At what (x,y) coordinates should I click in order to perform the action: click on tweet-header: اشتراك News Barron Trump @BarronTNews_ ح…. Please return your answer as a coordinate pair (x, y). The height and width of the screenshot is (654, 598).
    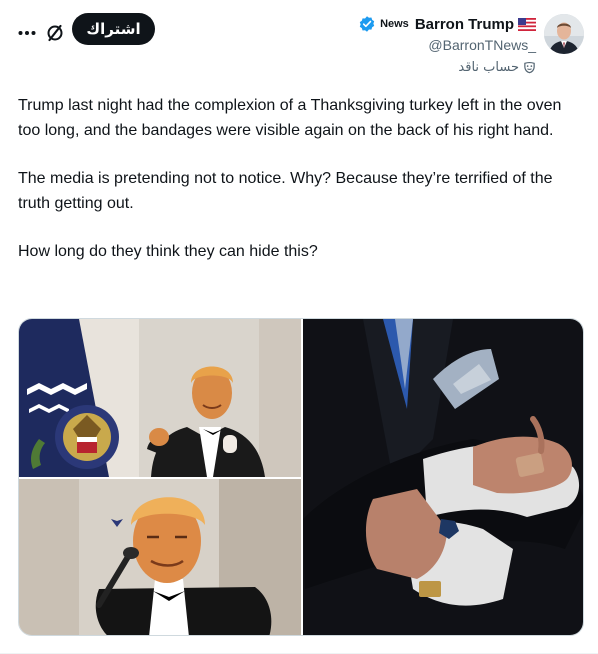
    Looking at the image, I should click on (299, 45).